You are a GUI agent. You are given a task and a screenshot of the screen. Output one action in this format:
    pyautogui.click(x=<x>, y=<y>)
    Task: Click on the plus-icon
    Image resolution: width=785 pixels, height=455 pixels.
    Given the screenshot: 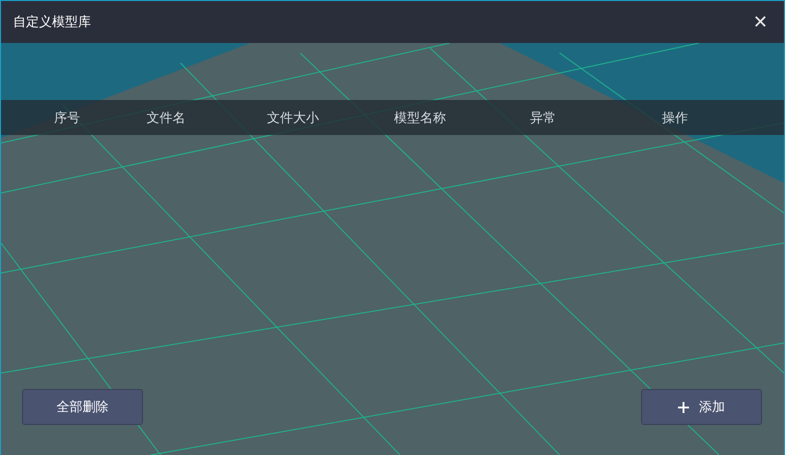 What is the action you would take?
    pyautogui.click(x=683, y=407)
    